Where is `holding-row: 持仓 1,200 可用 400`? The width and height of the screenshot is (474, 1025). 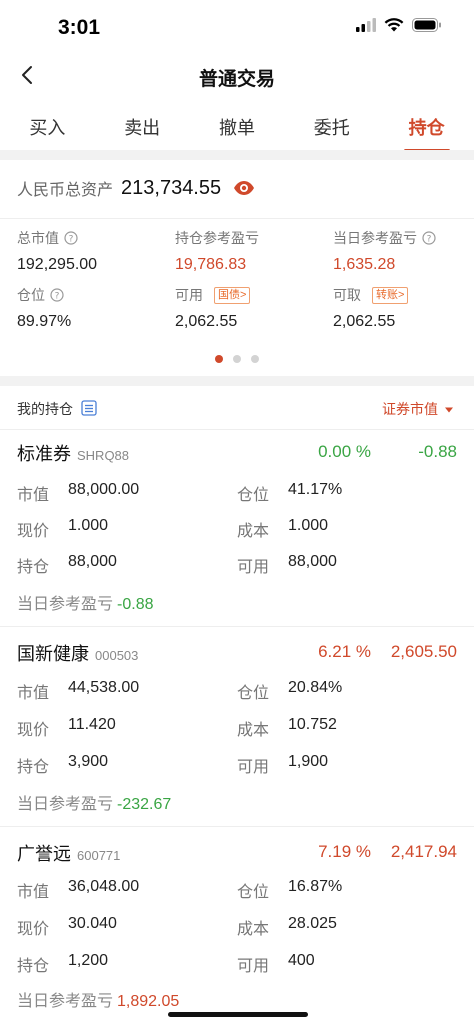
holding-row: 持仓 1,200 可用 400 is located at coordinates (237, 964).